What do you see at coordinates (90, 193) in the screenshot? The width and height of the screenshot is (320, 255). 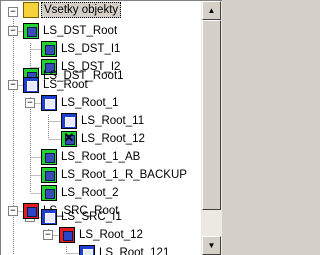 I see `tree-item-label: LS_Root_2` at bounding box center [90, 193].